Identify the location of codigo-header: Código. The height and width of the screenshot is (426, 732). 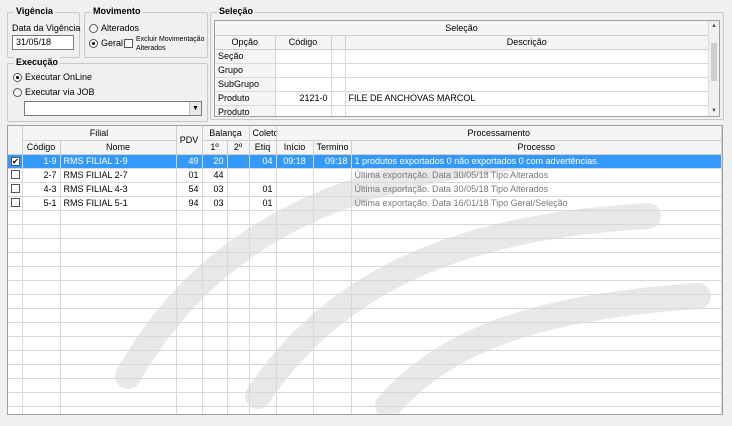
(41, 147).